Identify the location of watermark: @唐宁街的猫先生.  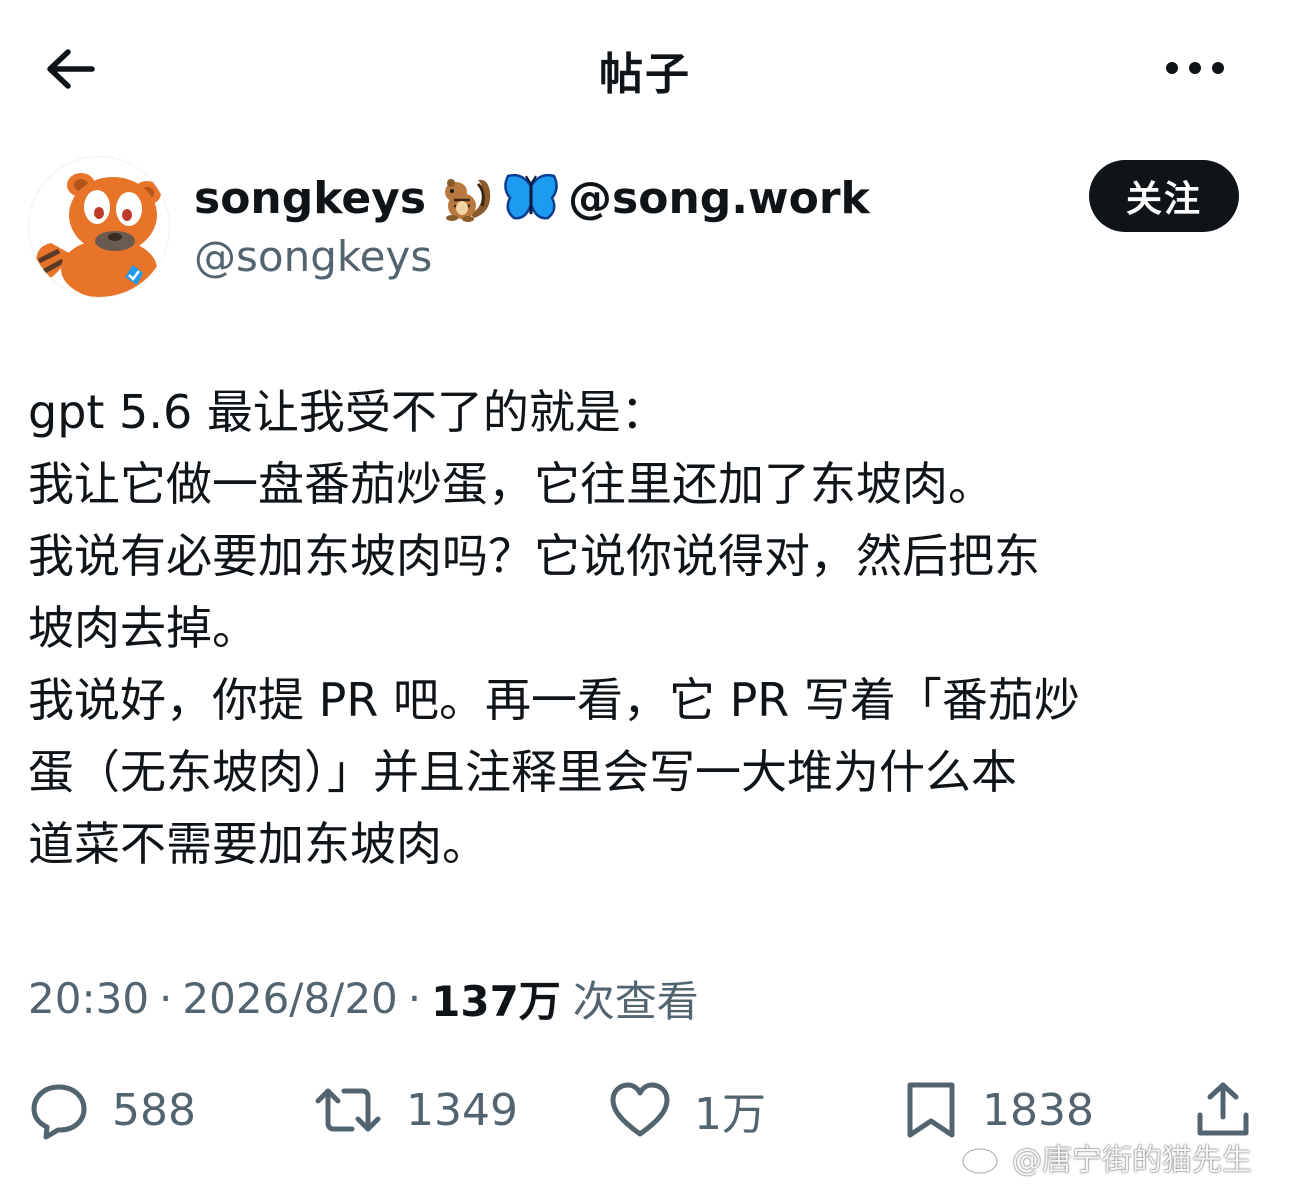
(1106, 1157).